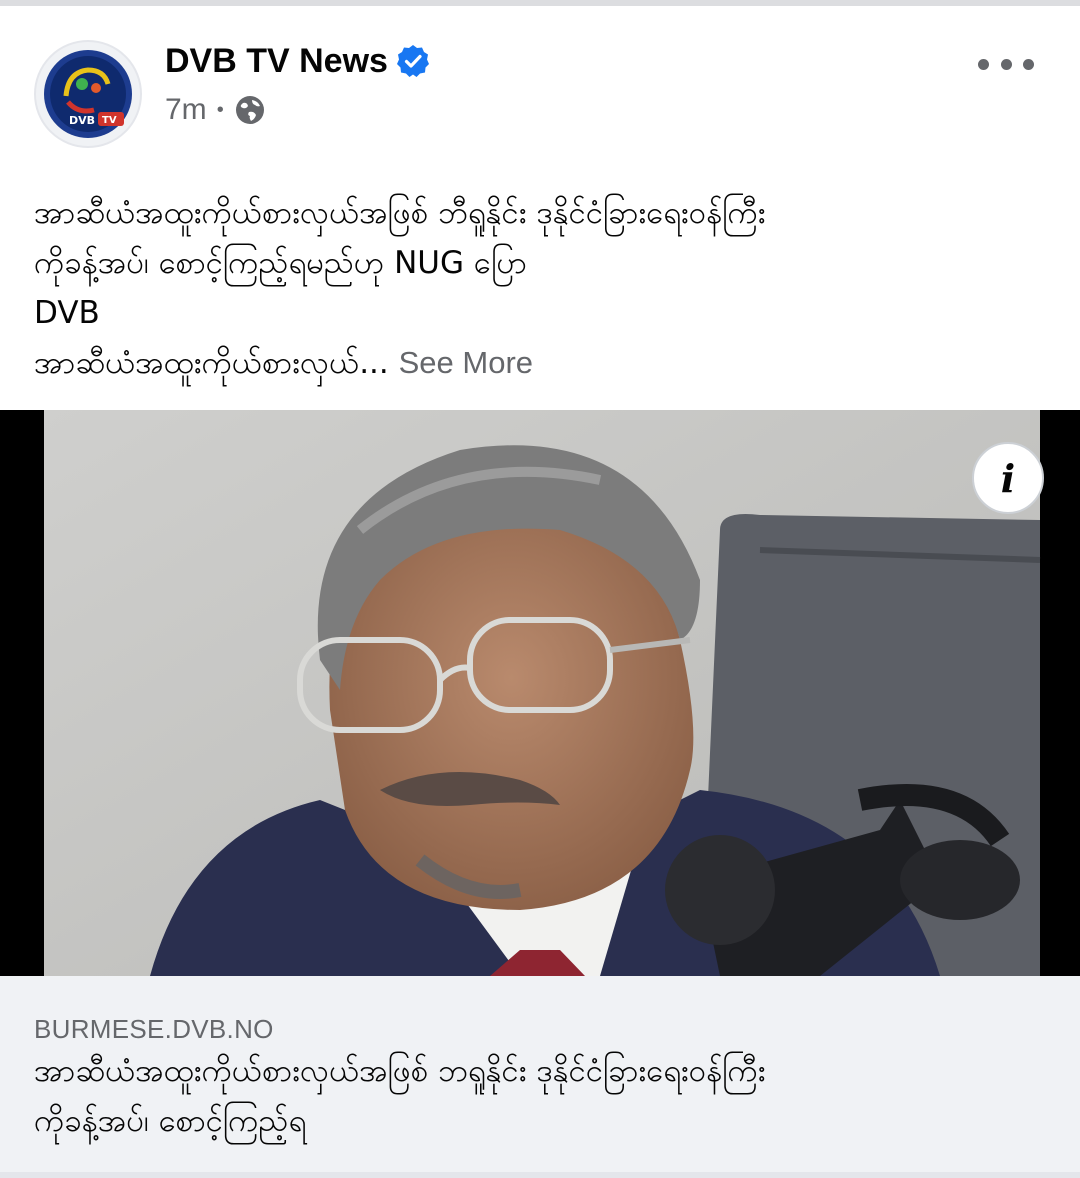 The image size is (1080, 1178). I want to click on dvb-logo-icon: DVB TV, so click(88, 94).